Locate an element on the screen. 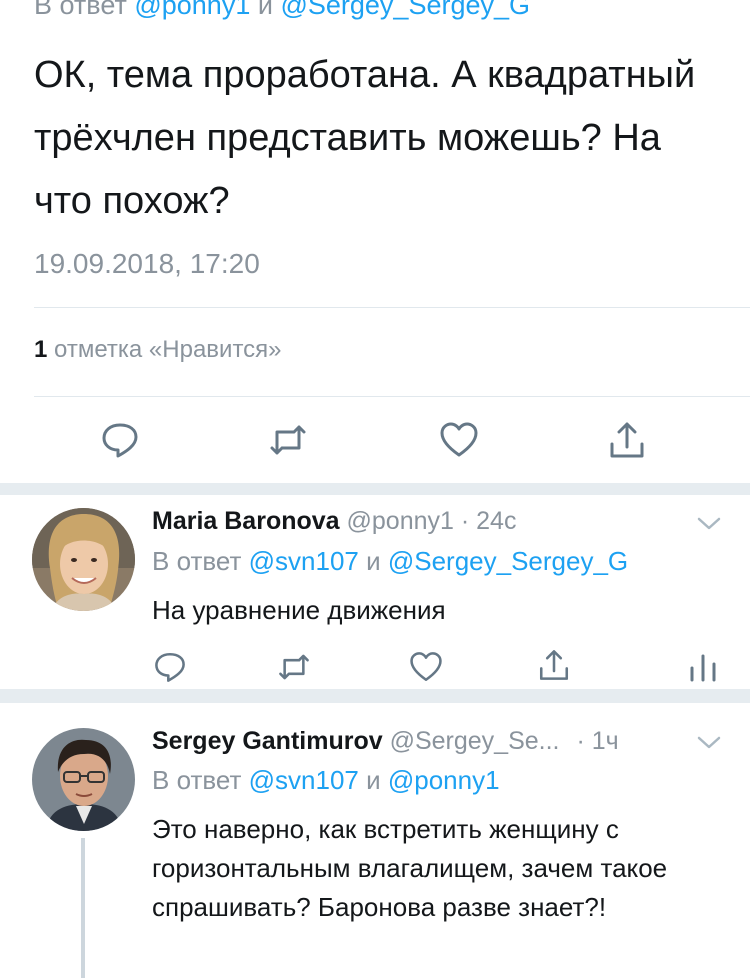 Image resolution: width=750 pixels, height=978 pixels. reply-context: В ответ @svn107 и @ponny1 is located at coordinates (326, 780).